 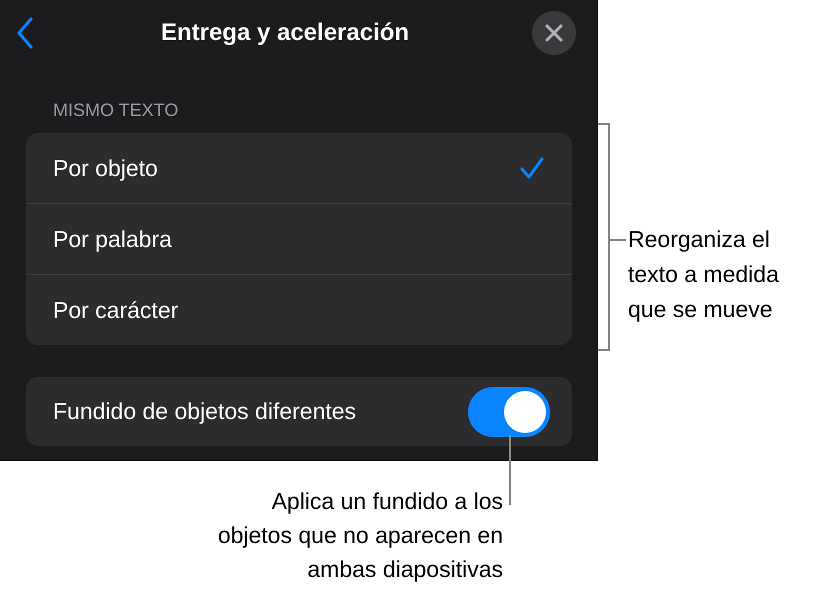 I want to click on close-icon, so click(x=554, y=33).